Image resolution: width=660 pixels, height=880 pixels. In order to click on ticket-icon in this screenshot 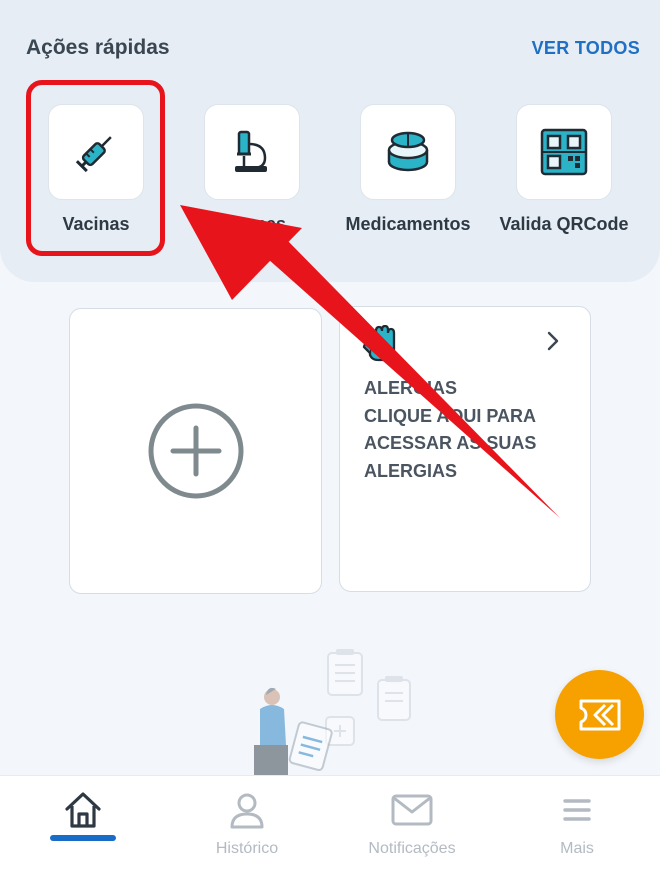, I will do `click(599, 714)`.